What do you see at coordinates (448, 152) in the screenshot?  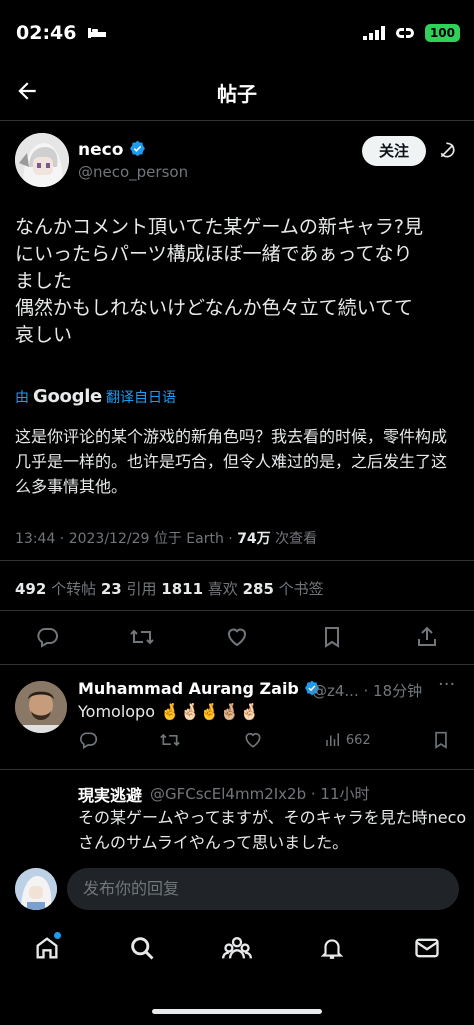 I see `grok-icon` at bounding box center [448, 152].